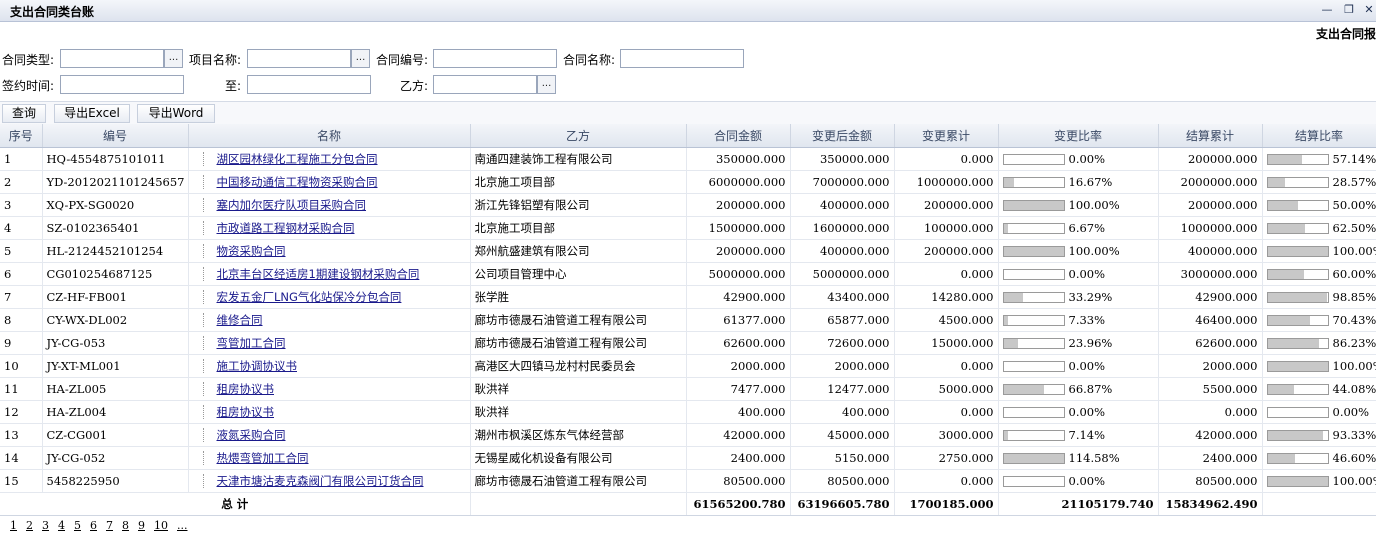  Describe the element at coordinates (292, 205) in the screenshot. I see `contract-name-link: 塞内加尔医疗队项目采购合同` at that location.